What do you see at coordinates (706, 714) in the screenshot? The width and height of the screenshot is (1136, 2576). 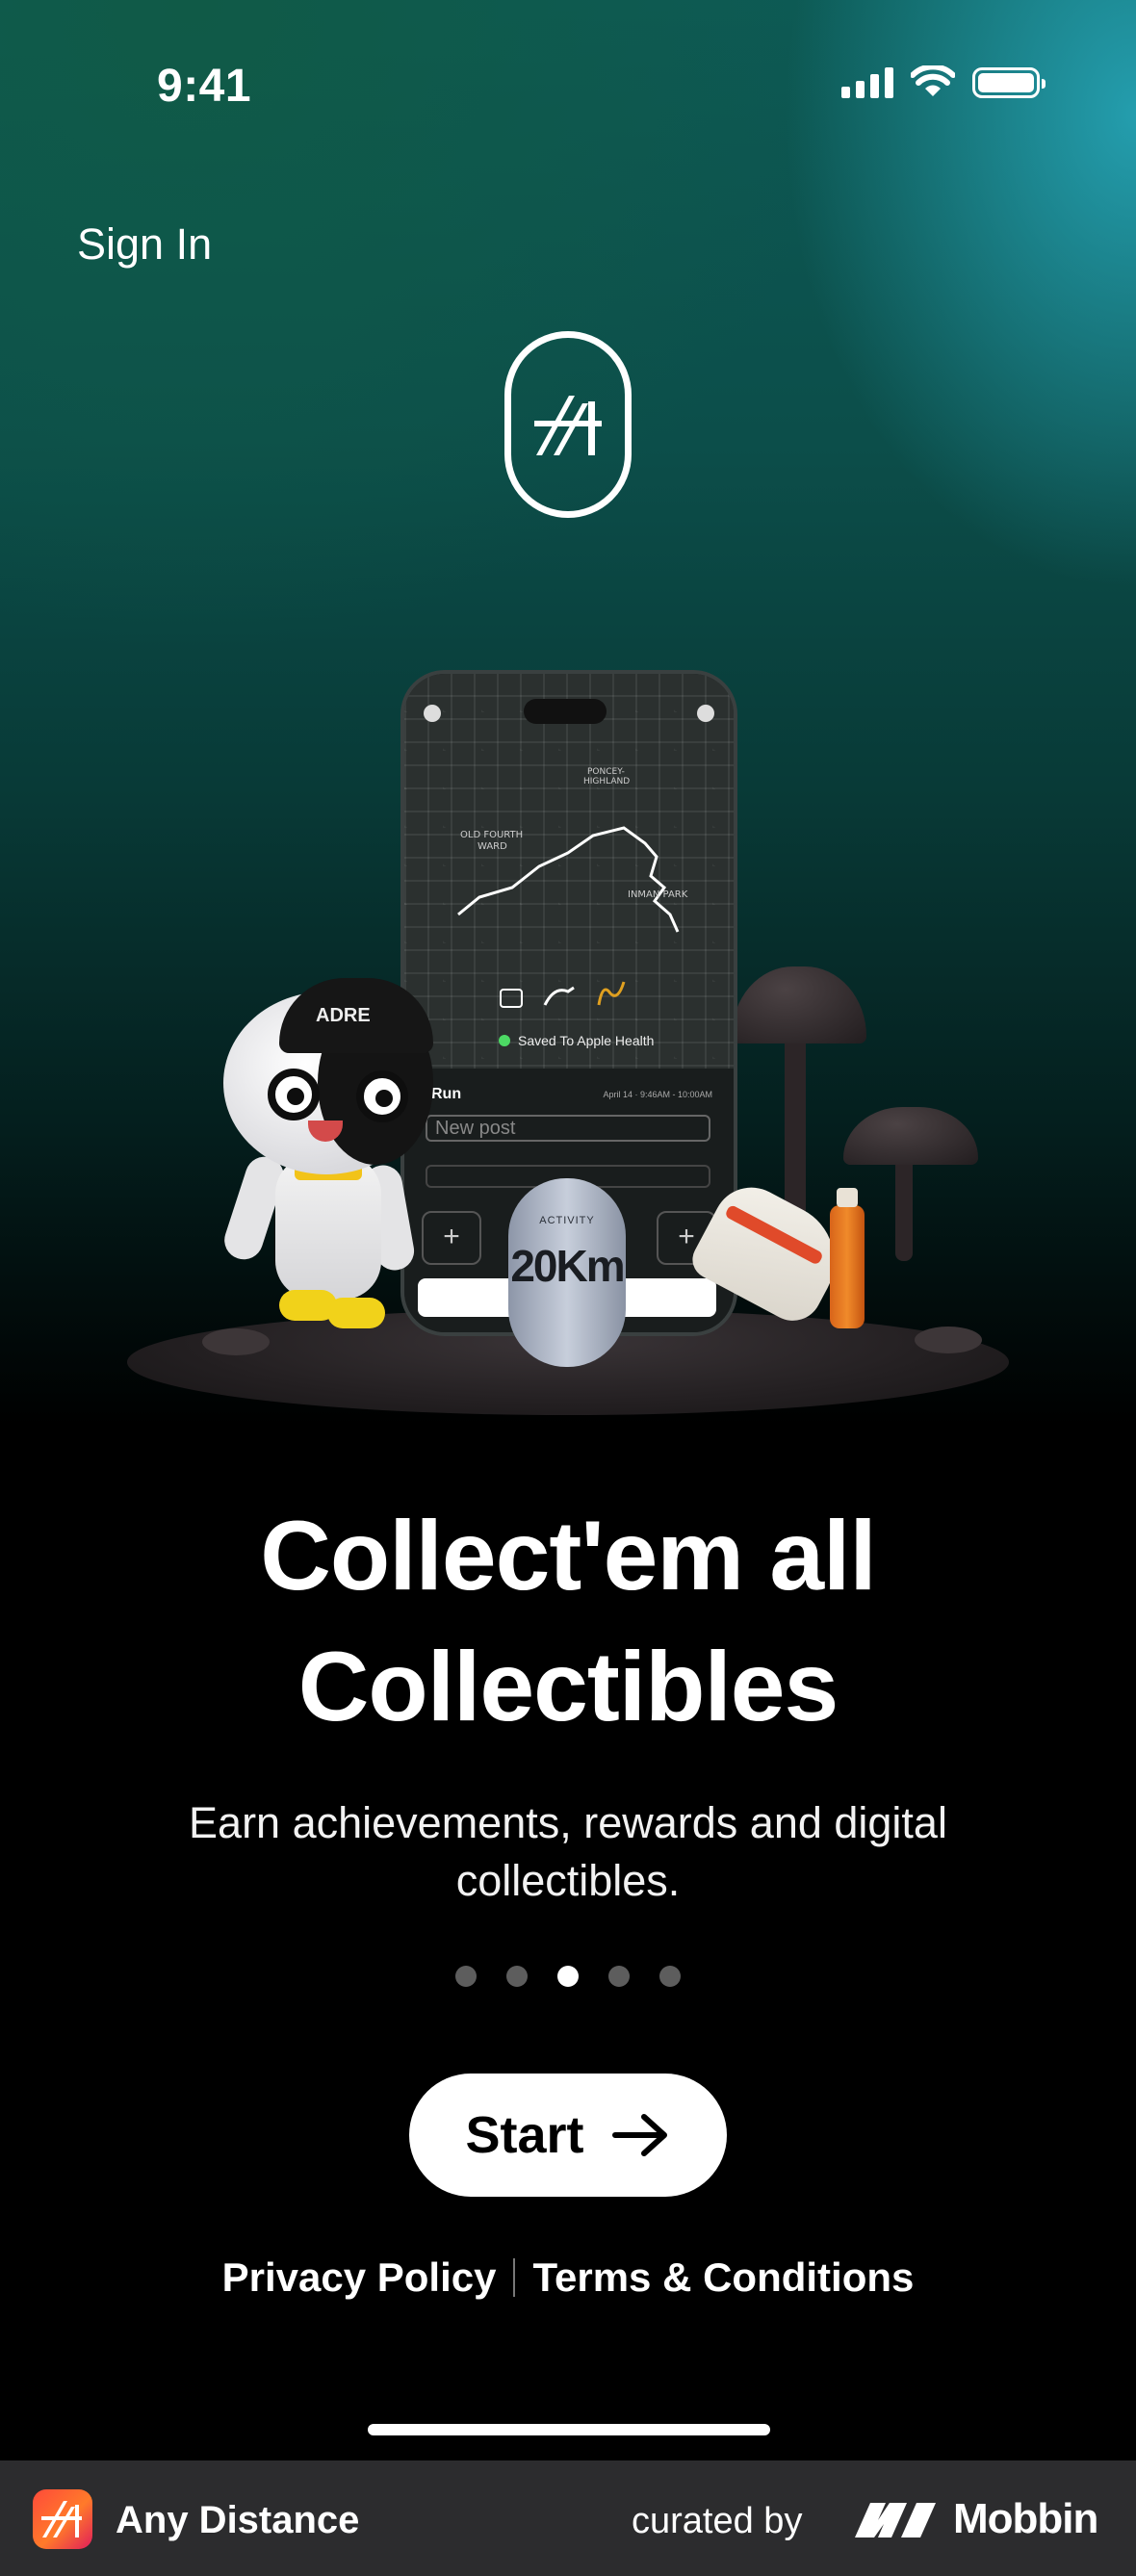 I see `share-icon` at bounding box center [706, 714].